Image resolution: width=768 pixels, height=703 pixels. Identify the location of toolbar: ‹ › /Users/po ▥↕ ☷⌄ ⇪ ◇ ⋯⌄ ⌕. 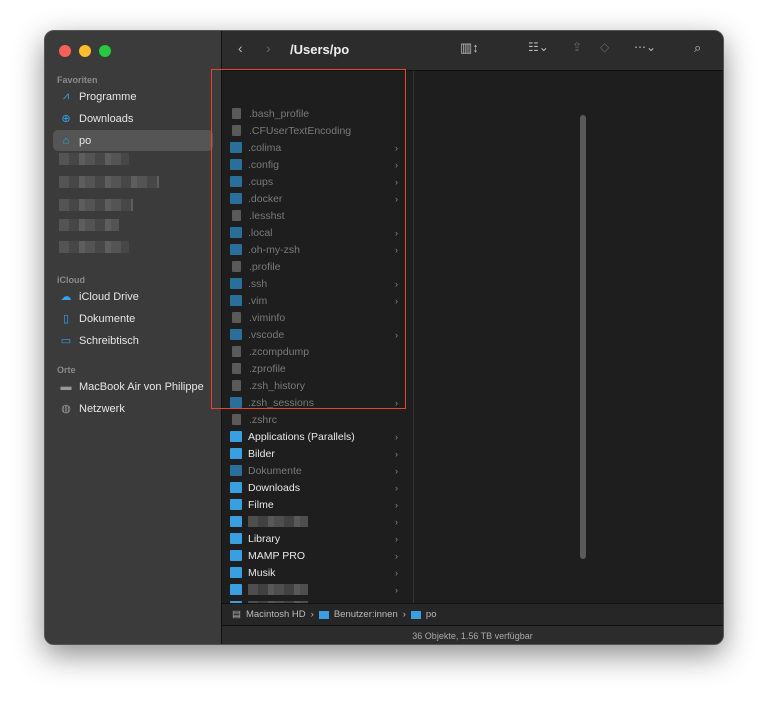
(472, 51).